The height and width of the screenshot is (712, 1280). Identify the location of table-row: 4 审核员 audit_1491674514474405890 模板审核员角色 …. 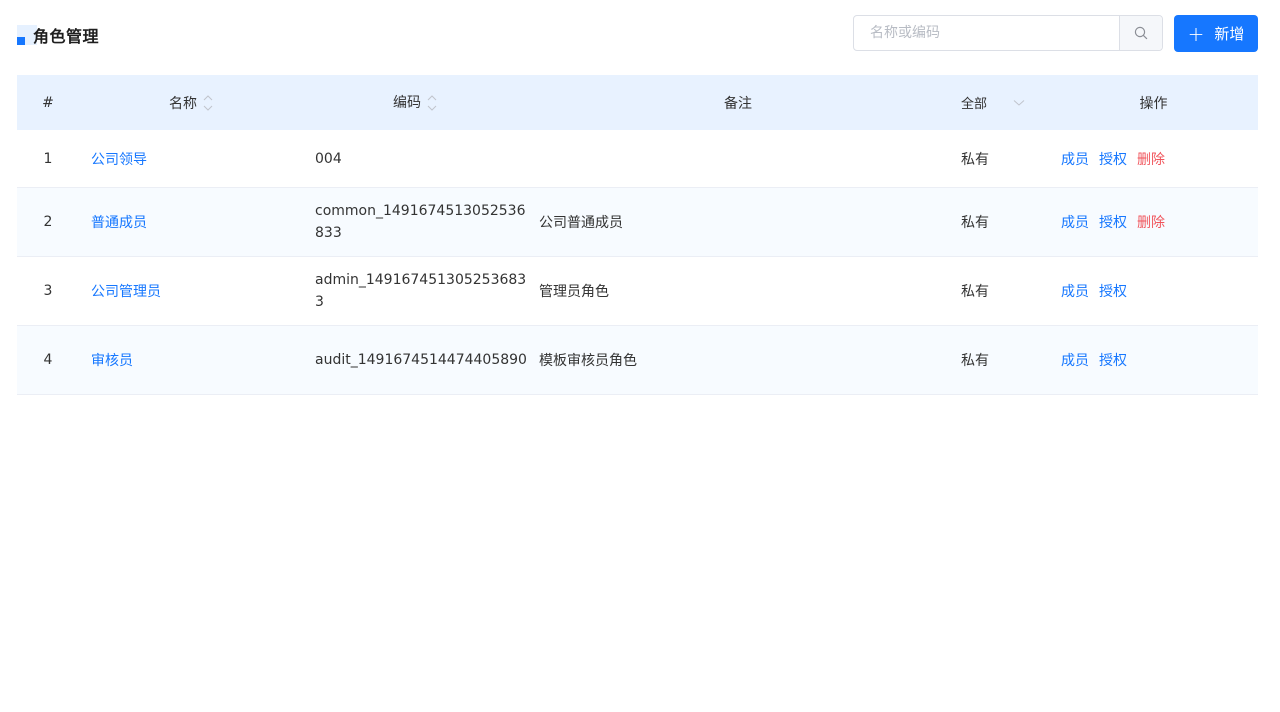
(637, 360).